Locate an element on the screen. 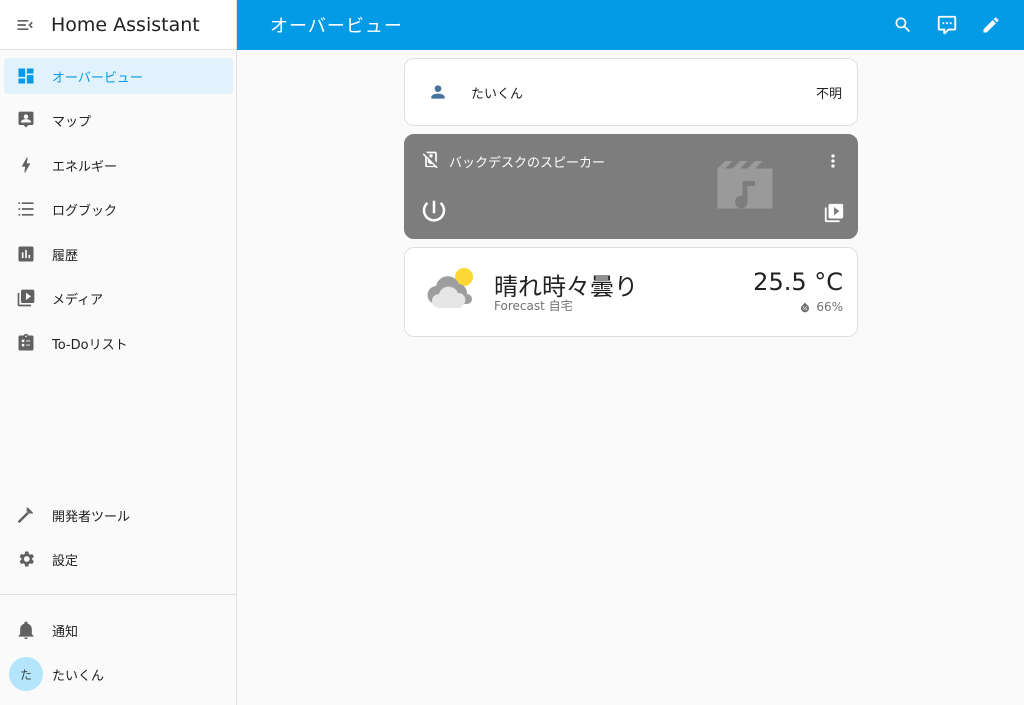 This screenshot has width=1024, height=705. media-player-name: バックデスクのスピーカー is located at coordinates (527, 163).